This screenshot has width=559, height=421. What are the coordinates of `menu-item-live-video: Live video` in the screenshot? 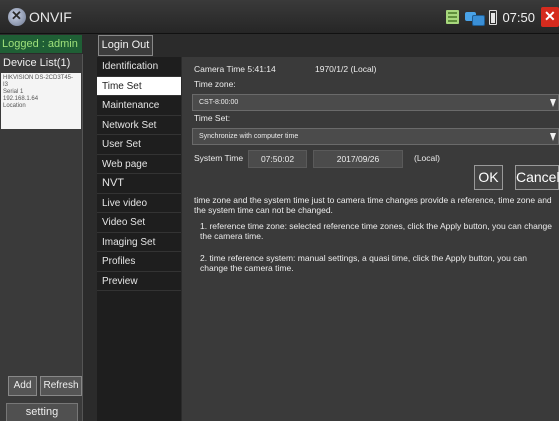 It's located at (139, 203).